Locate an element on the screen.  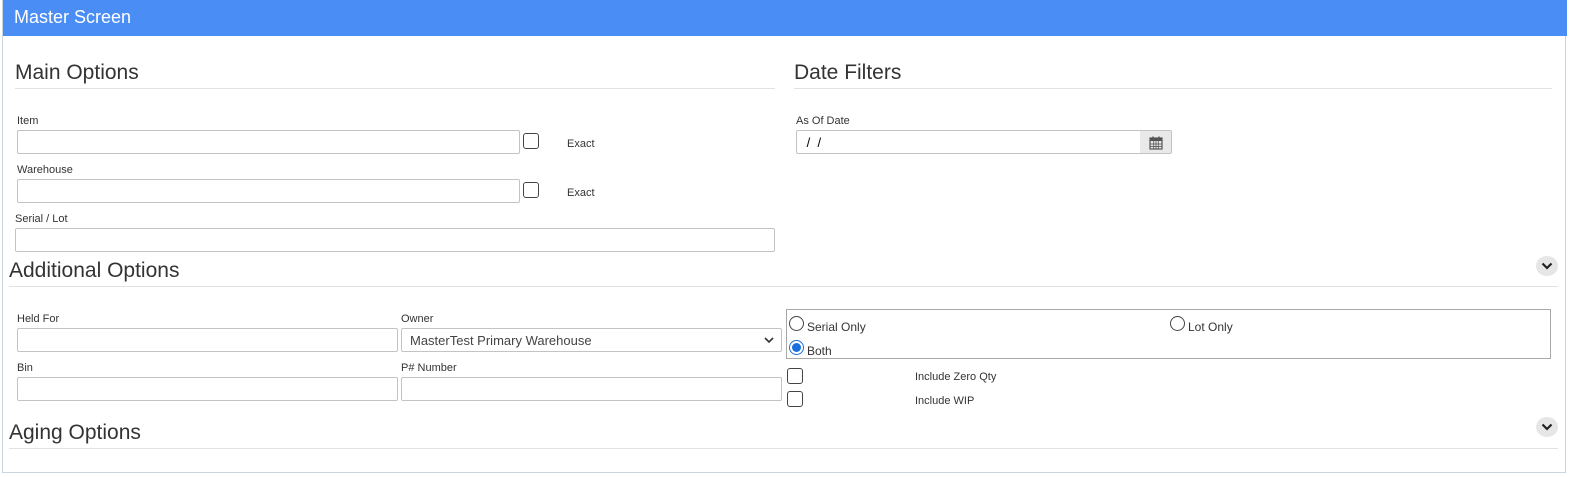
bin-label: Bin is located at coordinates (25, 368).